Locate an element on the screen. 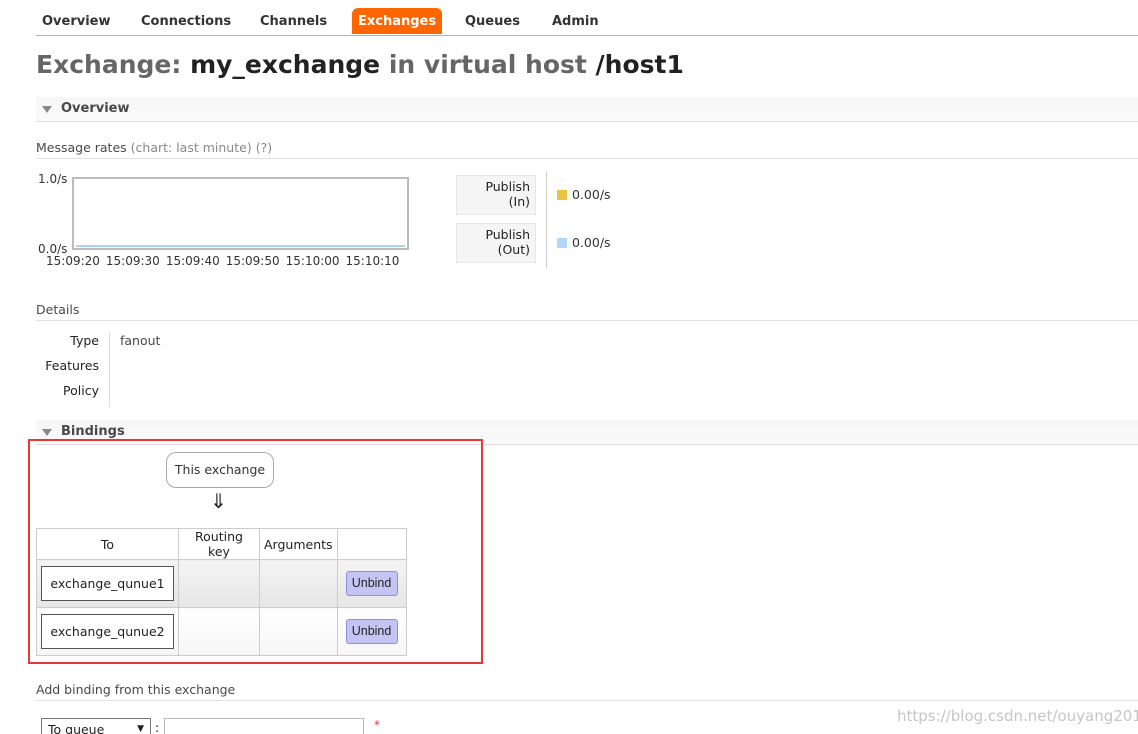  table-row: exchange_qunue2 Unbind is located at coordinates (221, 631).